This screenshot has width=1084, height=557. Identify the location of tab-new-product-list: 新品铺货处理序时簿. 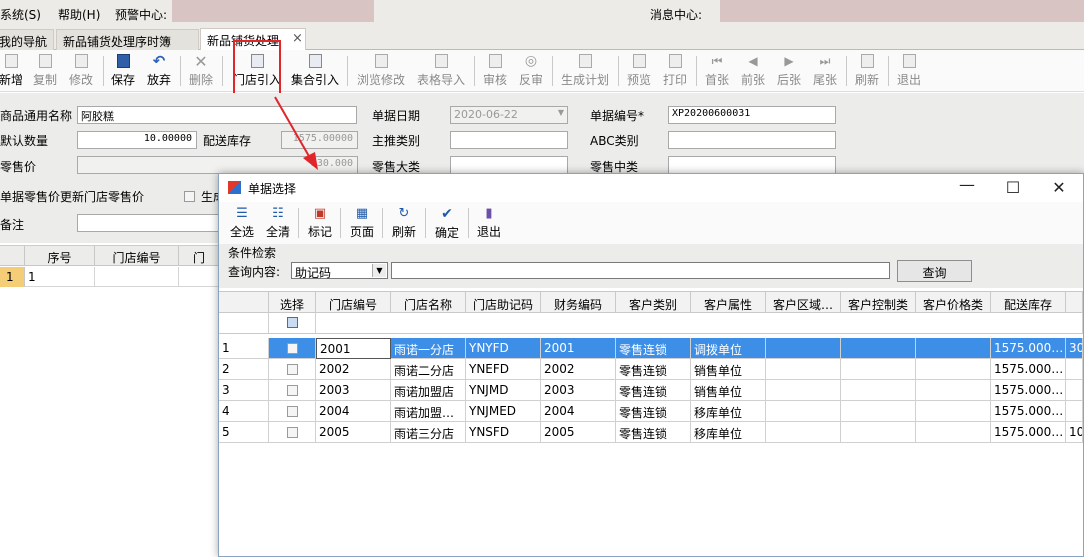
(127, 39).